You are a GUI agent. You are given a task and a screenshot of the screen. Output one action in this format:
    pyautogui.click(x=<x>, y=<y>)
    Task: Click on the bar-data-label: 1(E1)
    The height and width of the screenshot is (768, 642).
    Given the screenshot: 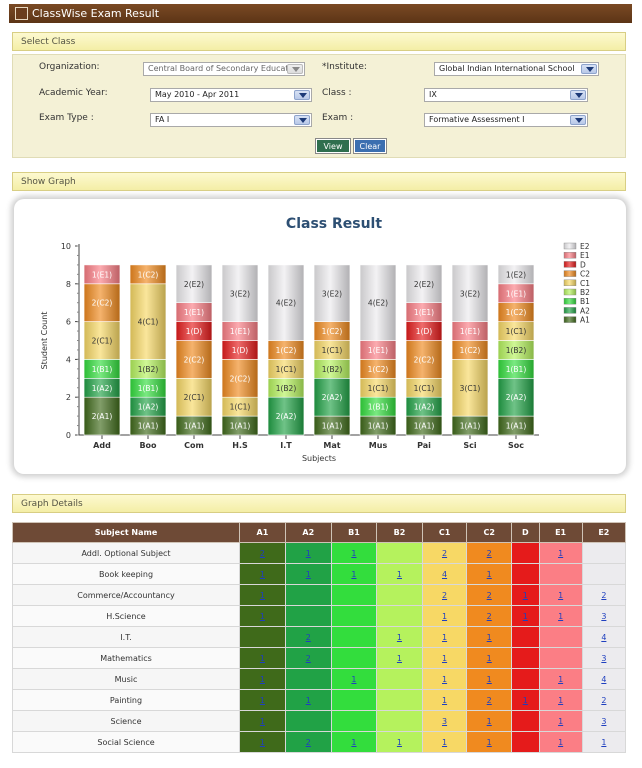 What is the action you would take?
    pyautogui.click(x=378, y=350)
    